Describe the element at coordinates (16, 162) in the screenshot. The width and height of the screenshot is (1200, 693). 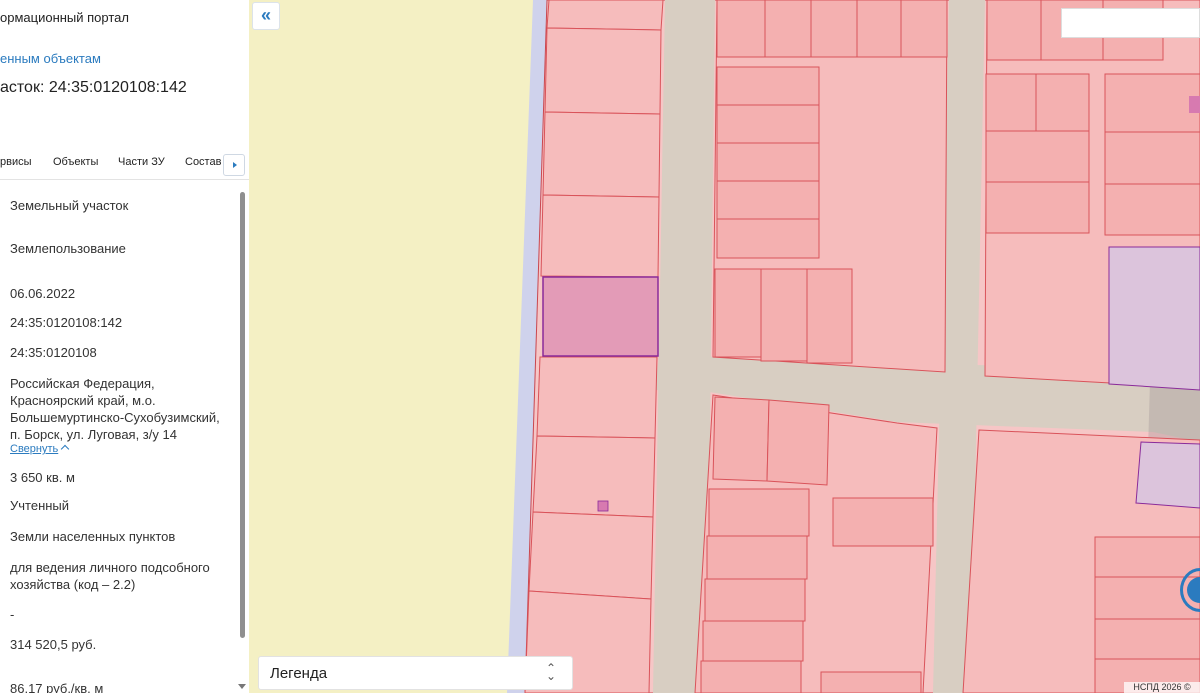
I see `tab-services: рвисы` at that location.